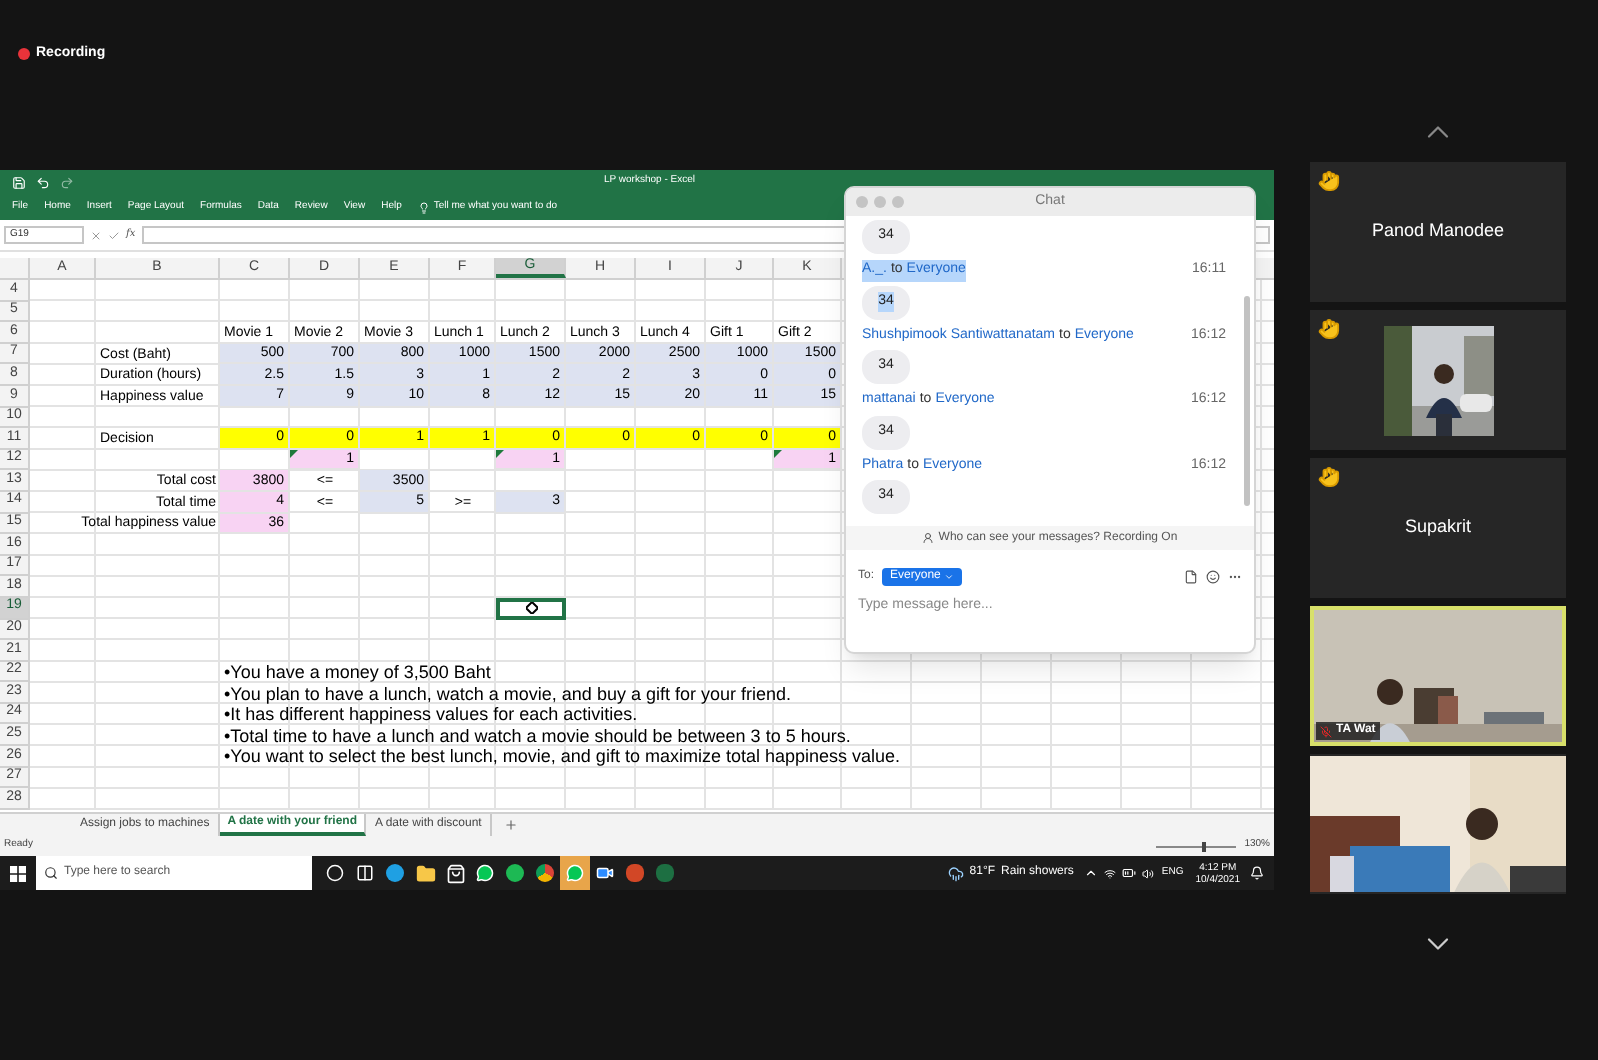 This screenshot has width=1598, height=1060. What do you see at coordinates (1191, 576) in the screenshot?
I see `file-icon` at bounding box center [1191, 576].